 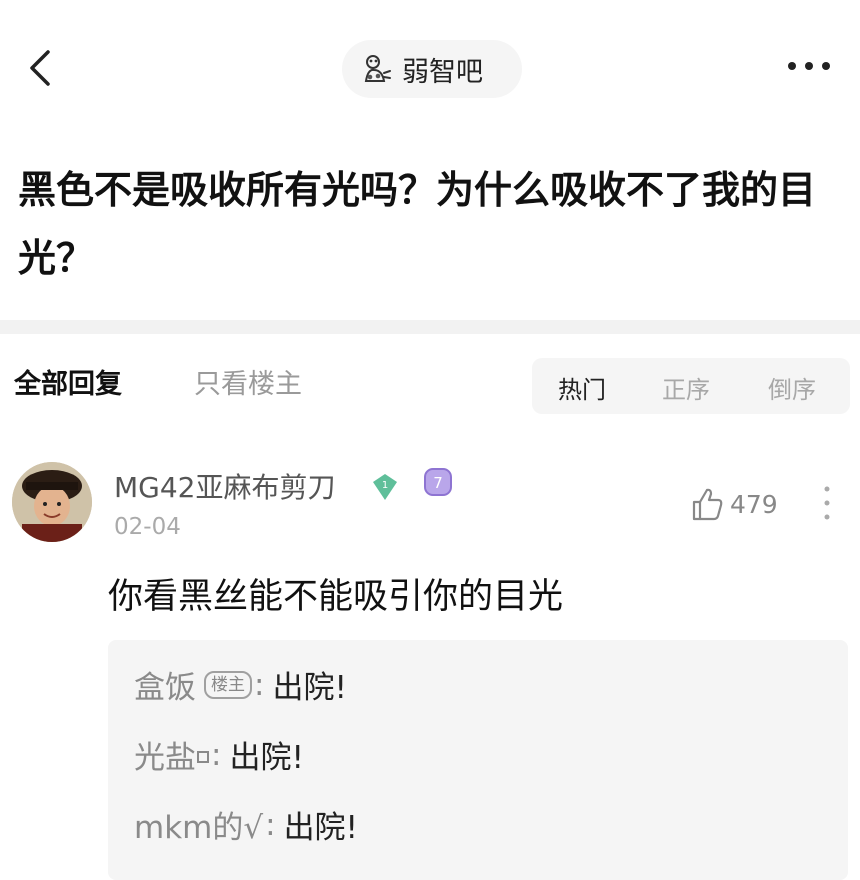 I want to click on reply-date: 02-04, so click(x=147, y=527).